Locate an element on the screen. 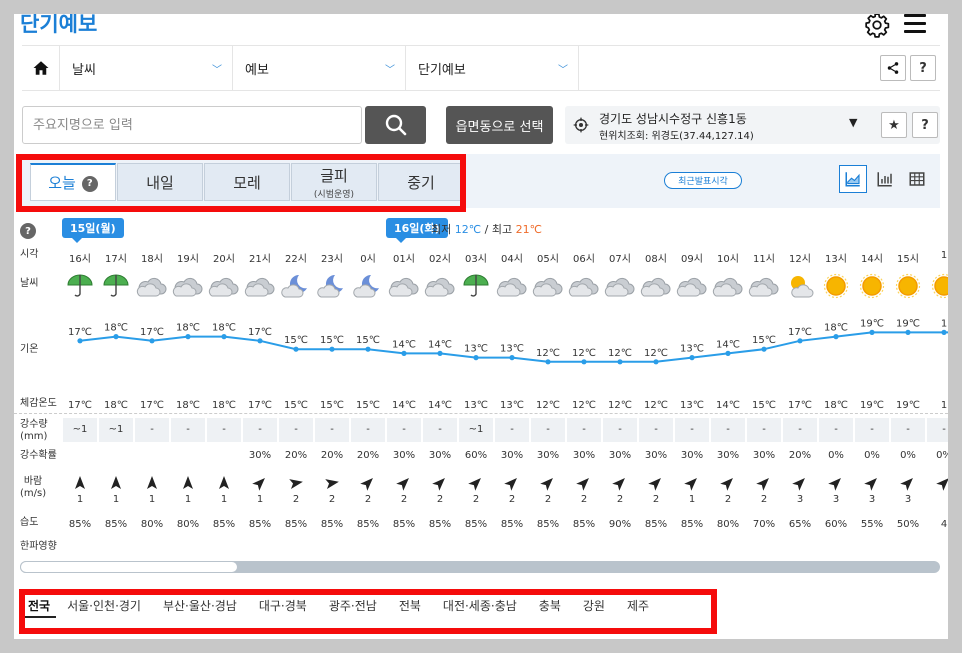 Image resolution: width=962 pixels, height=653 pixels. location-help-button: ? is located at coordinates (925, 125).